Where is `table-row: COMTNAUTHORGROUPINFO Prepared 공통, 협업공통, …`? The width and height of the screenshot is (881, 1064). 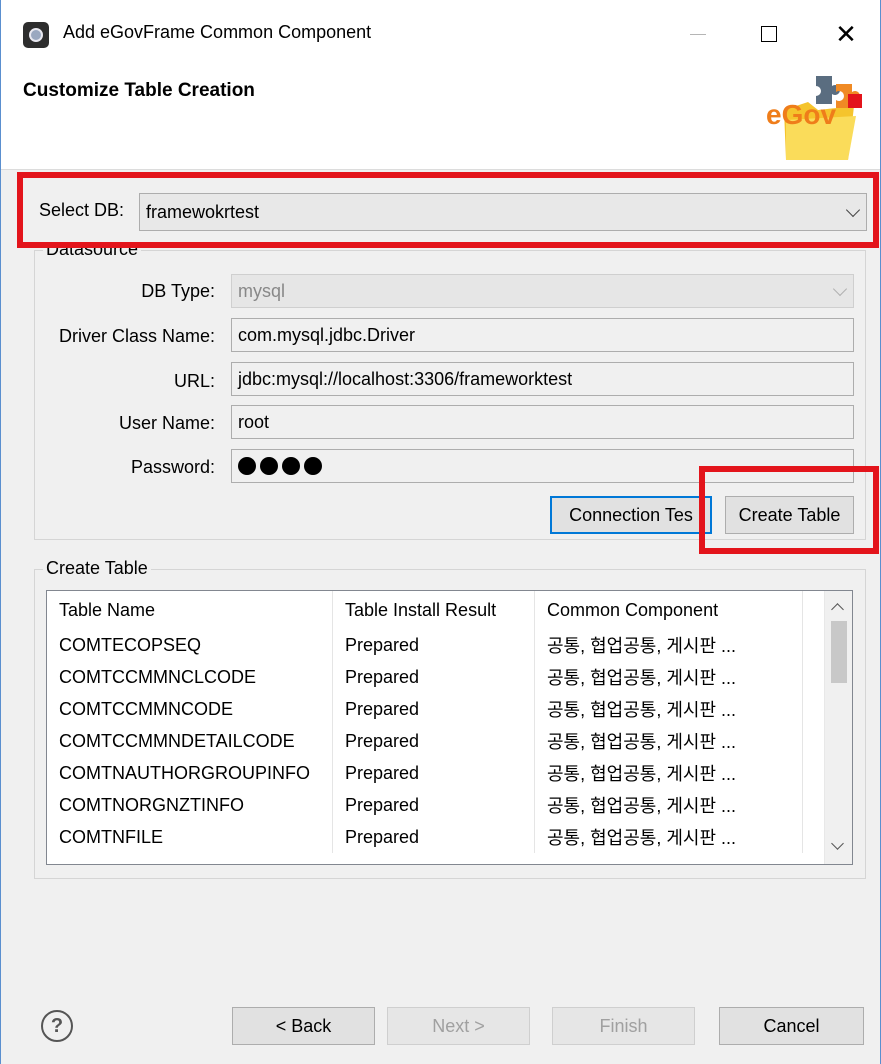 table-row: COMTNAUTHORGROUPINFO Prepared 공통, 협업공통, … is located at coordinates (436, 773).